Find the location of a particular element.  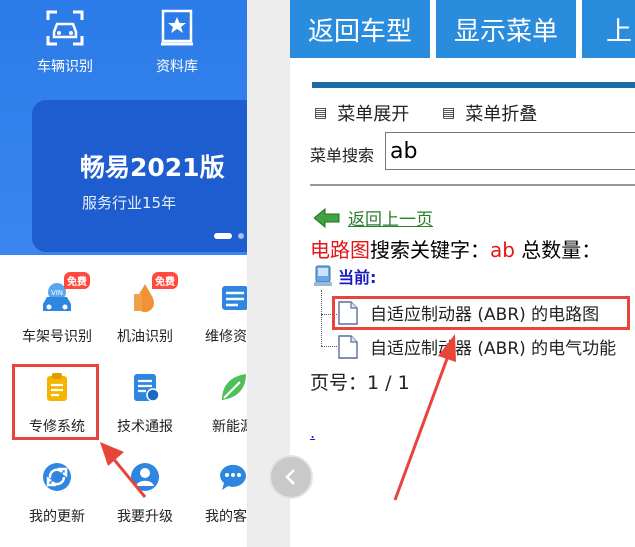

total-label: 总数量： is located at coordinates (558, 250).